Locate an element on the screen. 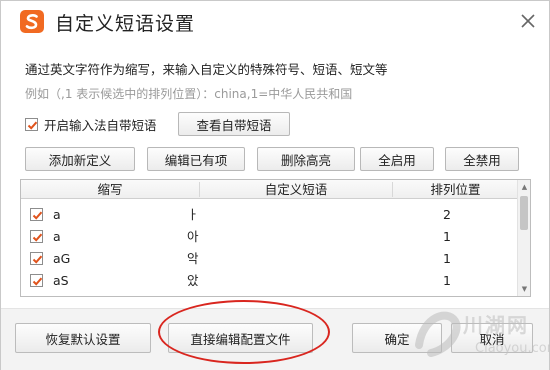 Image resolution: width=550 pixels, height=370 pixels. delete-highlighted-button: 删除高亮 is located at coordinates (306, 159).